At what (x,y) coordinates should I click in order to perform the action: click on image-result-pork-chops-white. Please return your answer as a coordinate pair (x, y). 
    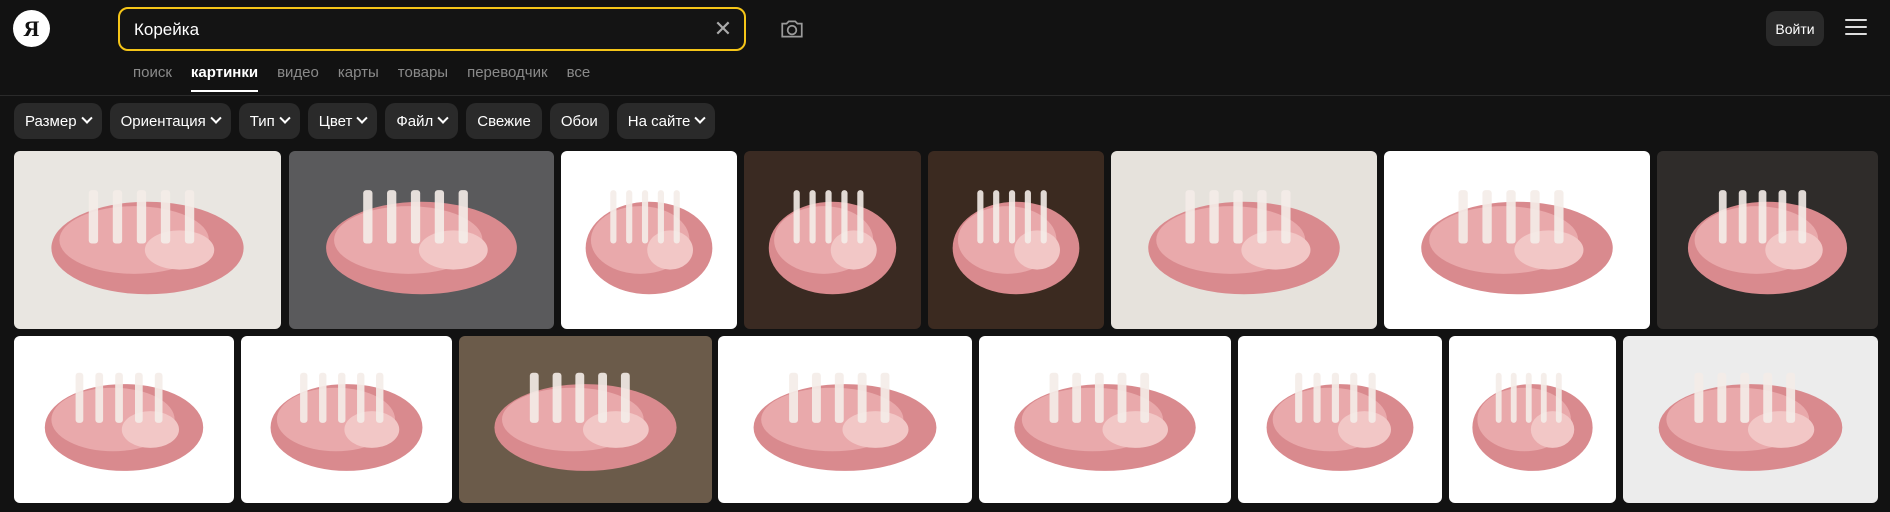
    Looking at the image, I should click on (1532, 419).